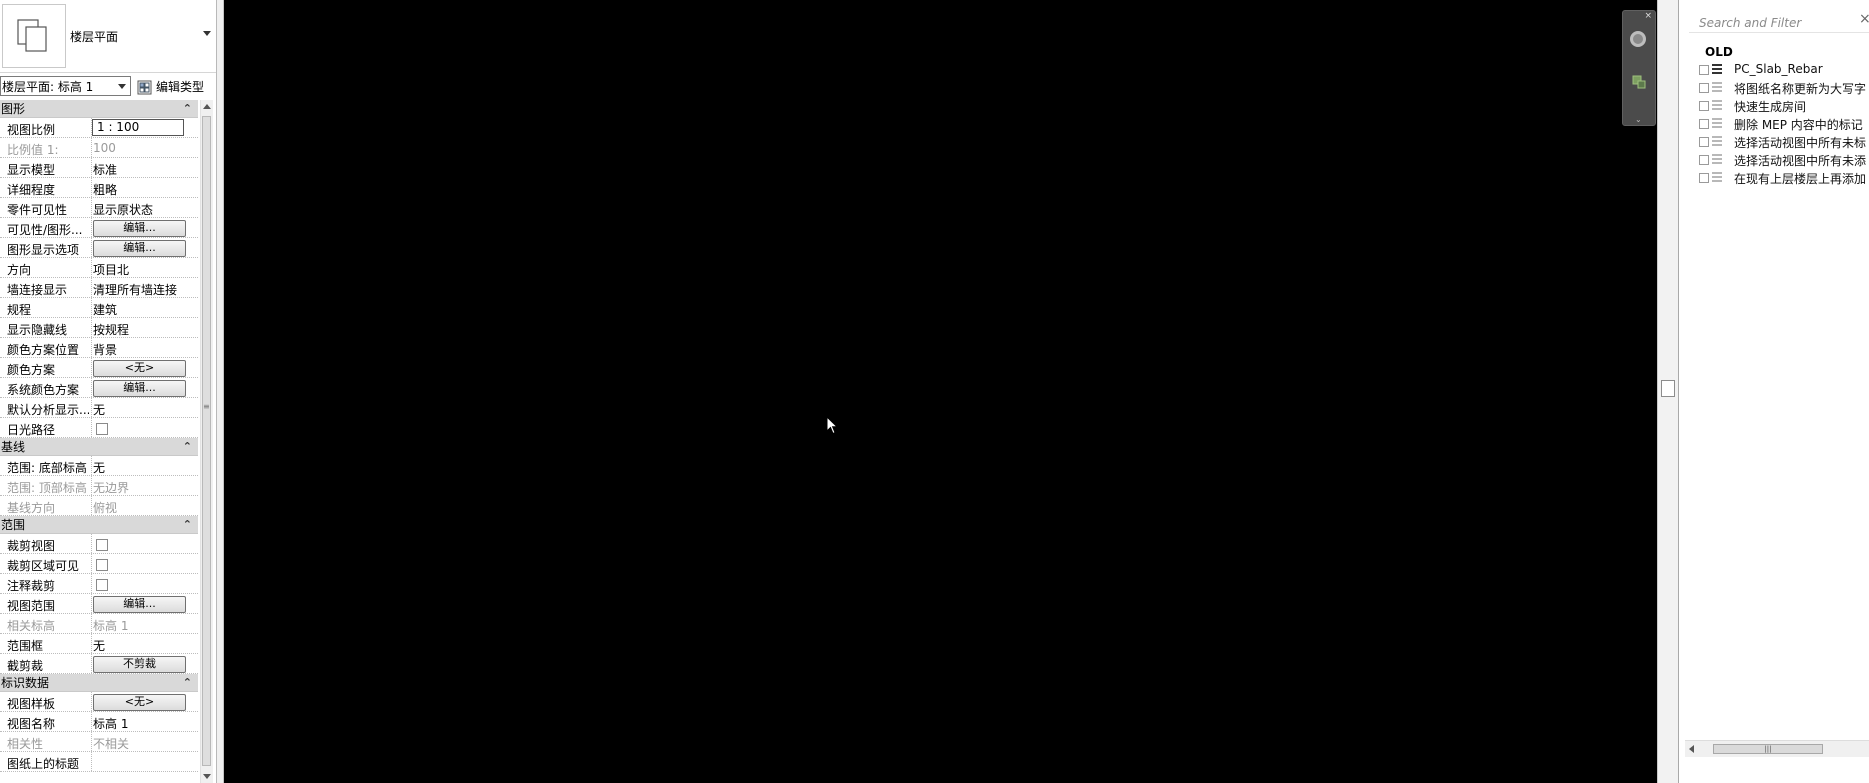  I want to click on property-row: 比例值 1: 100, so click(99, 148).